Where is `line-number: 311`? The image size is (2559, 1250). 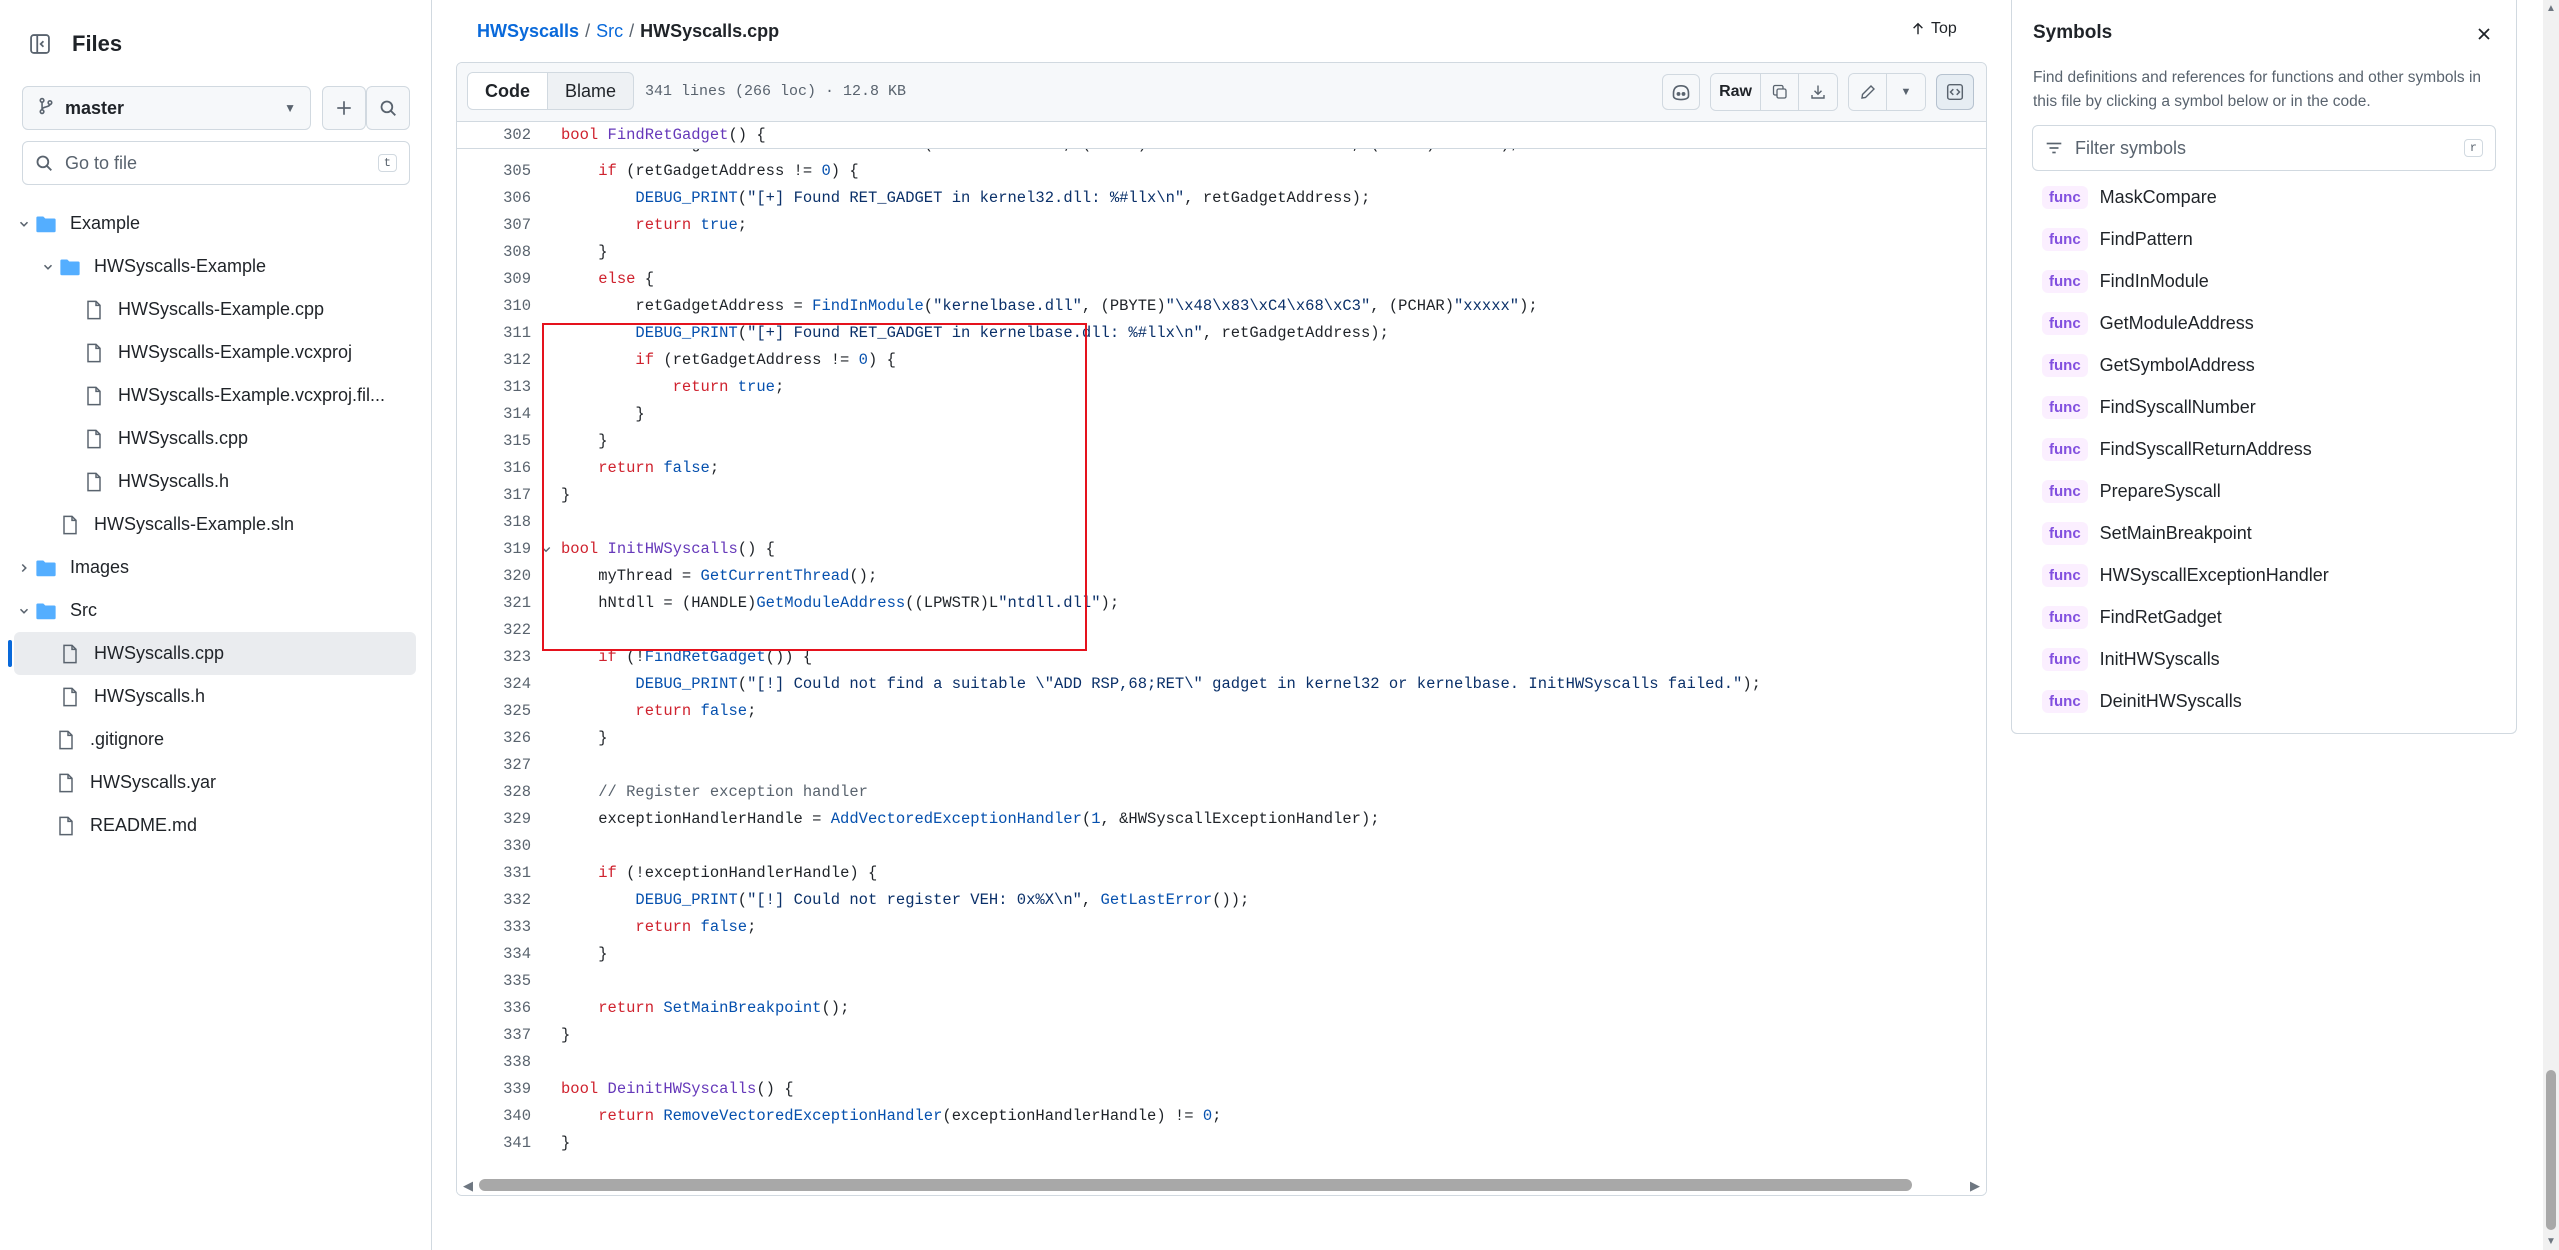 line-number: 311 is located at coordinates (494, 333).